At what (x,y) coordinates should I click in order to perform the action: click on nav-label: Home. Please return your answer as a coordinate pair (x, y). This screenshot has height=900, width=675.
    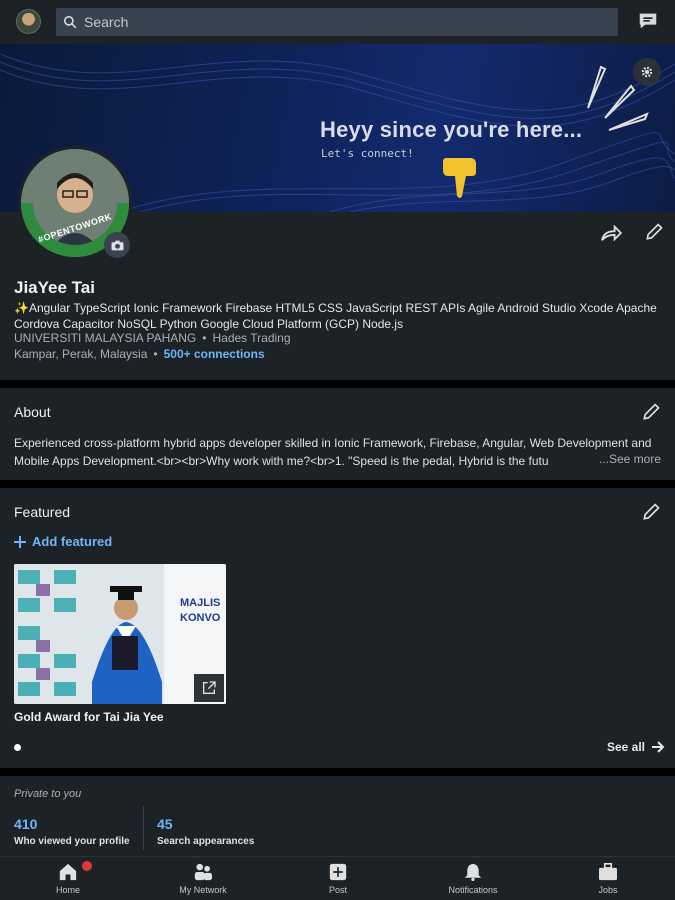
    Looking at the image, I should click on (67, 890).